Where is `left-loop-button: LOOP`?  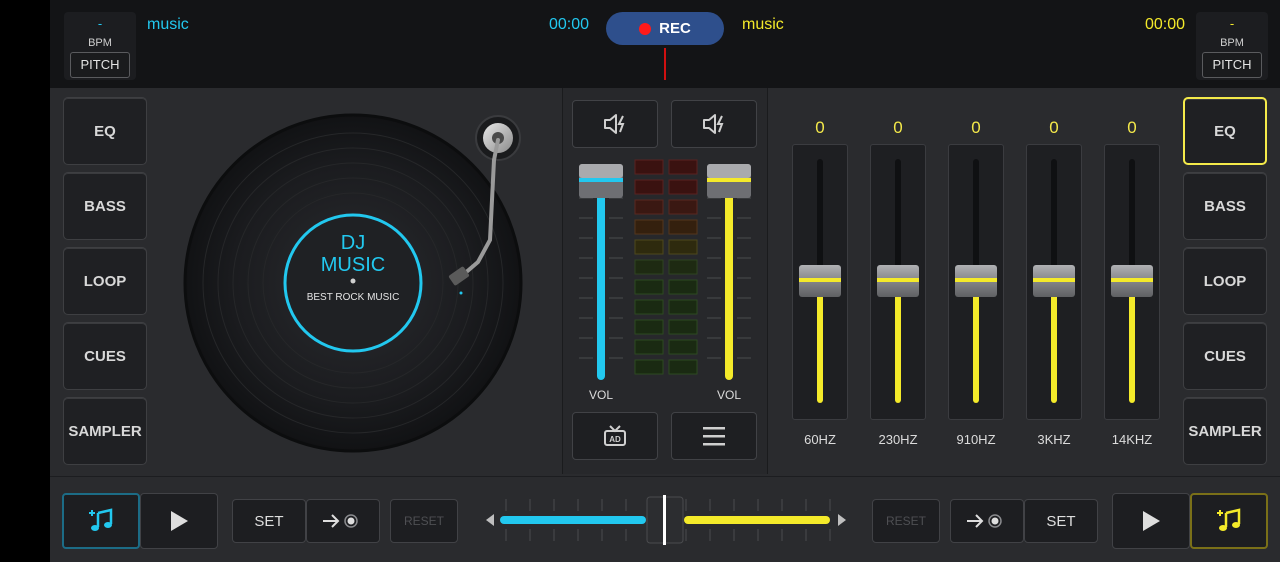
left-loop-button: LOOP is located at coordinates (105, 281).